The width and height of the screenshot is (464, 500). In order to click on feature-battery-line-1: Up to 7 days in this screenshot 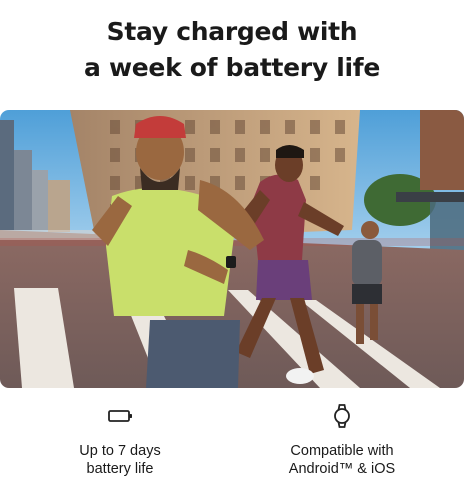, I will do `click(120, 451)`.